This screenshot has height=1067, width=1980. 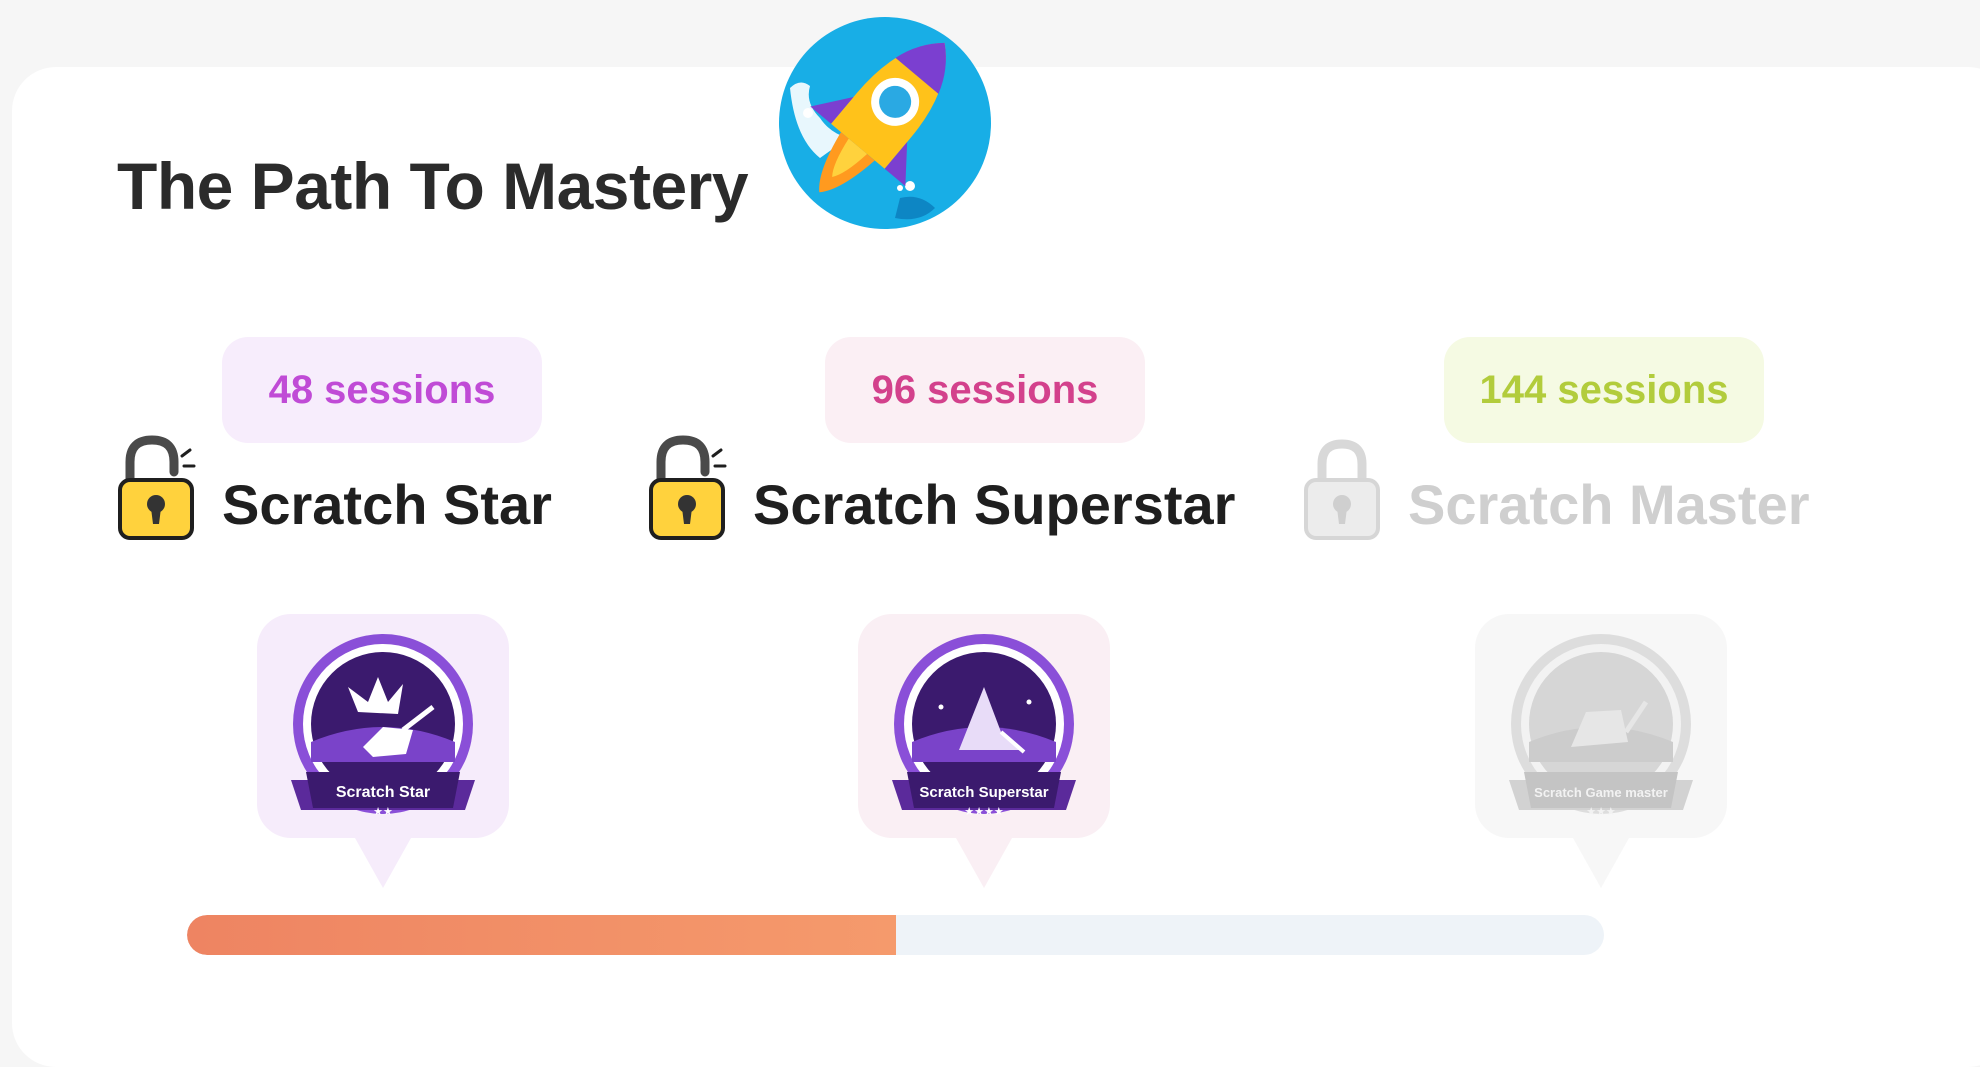 I want to click on badge-stars: ★★★, so click(x=1601, y=811).